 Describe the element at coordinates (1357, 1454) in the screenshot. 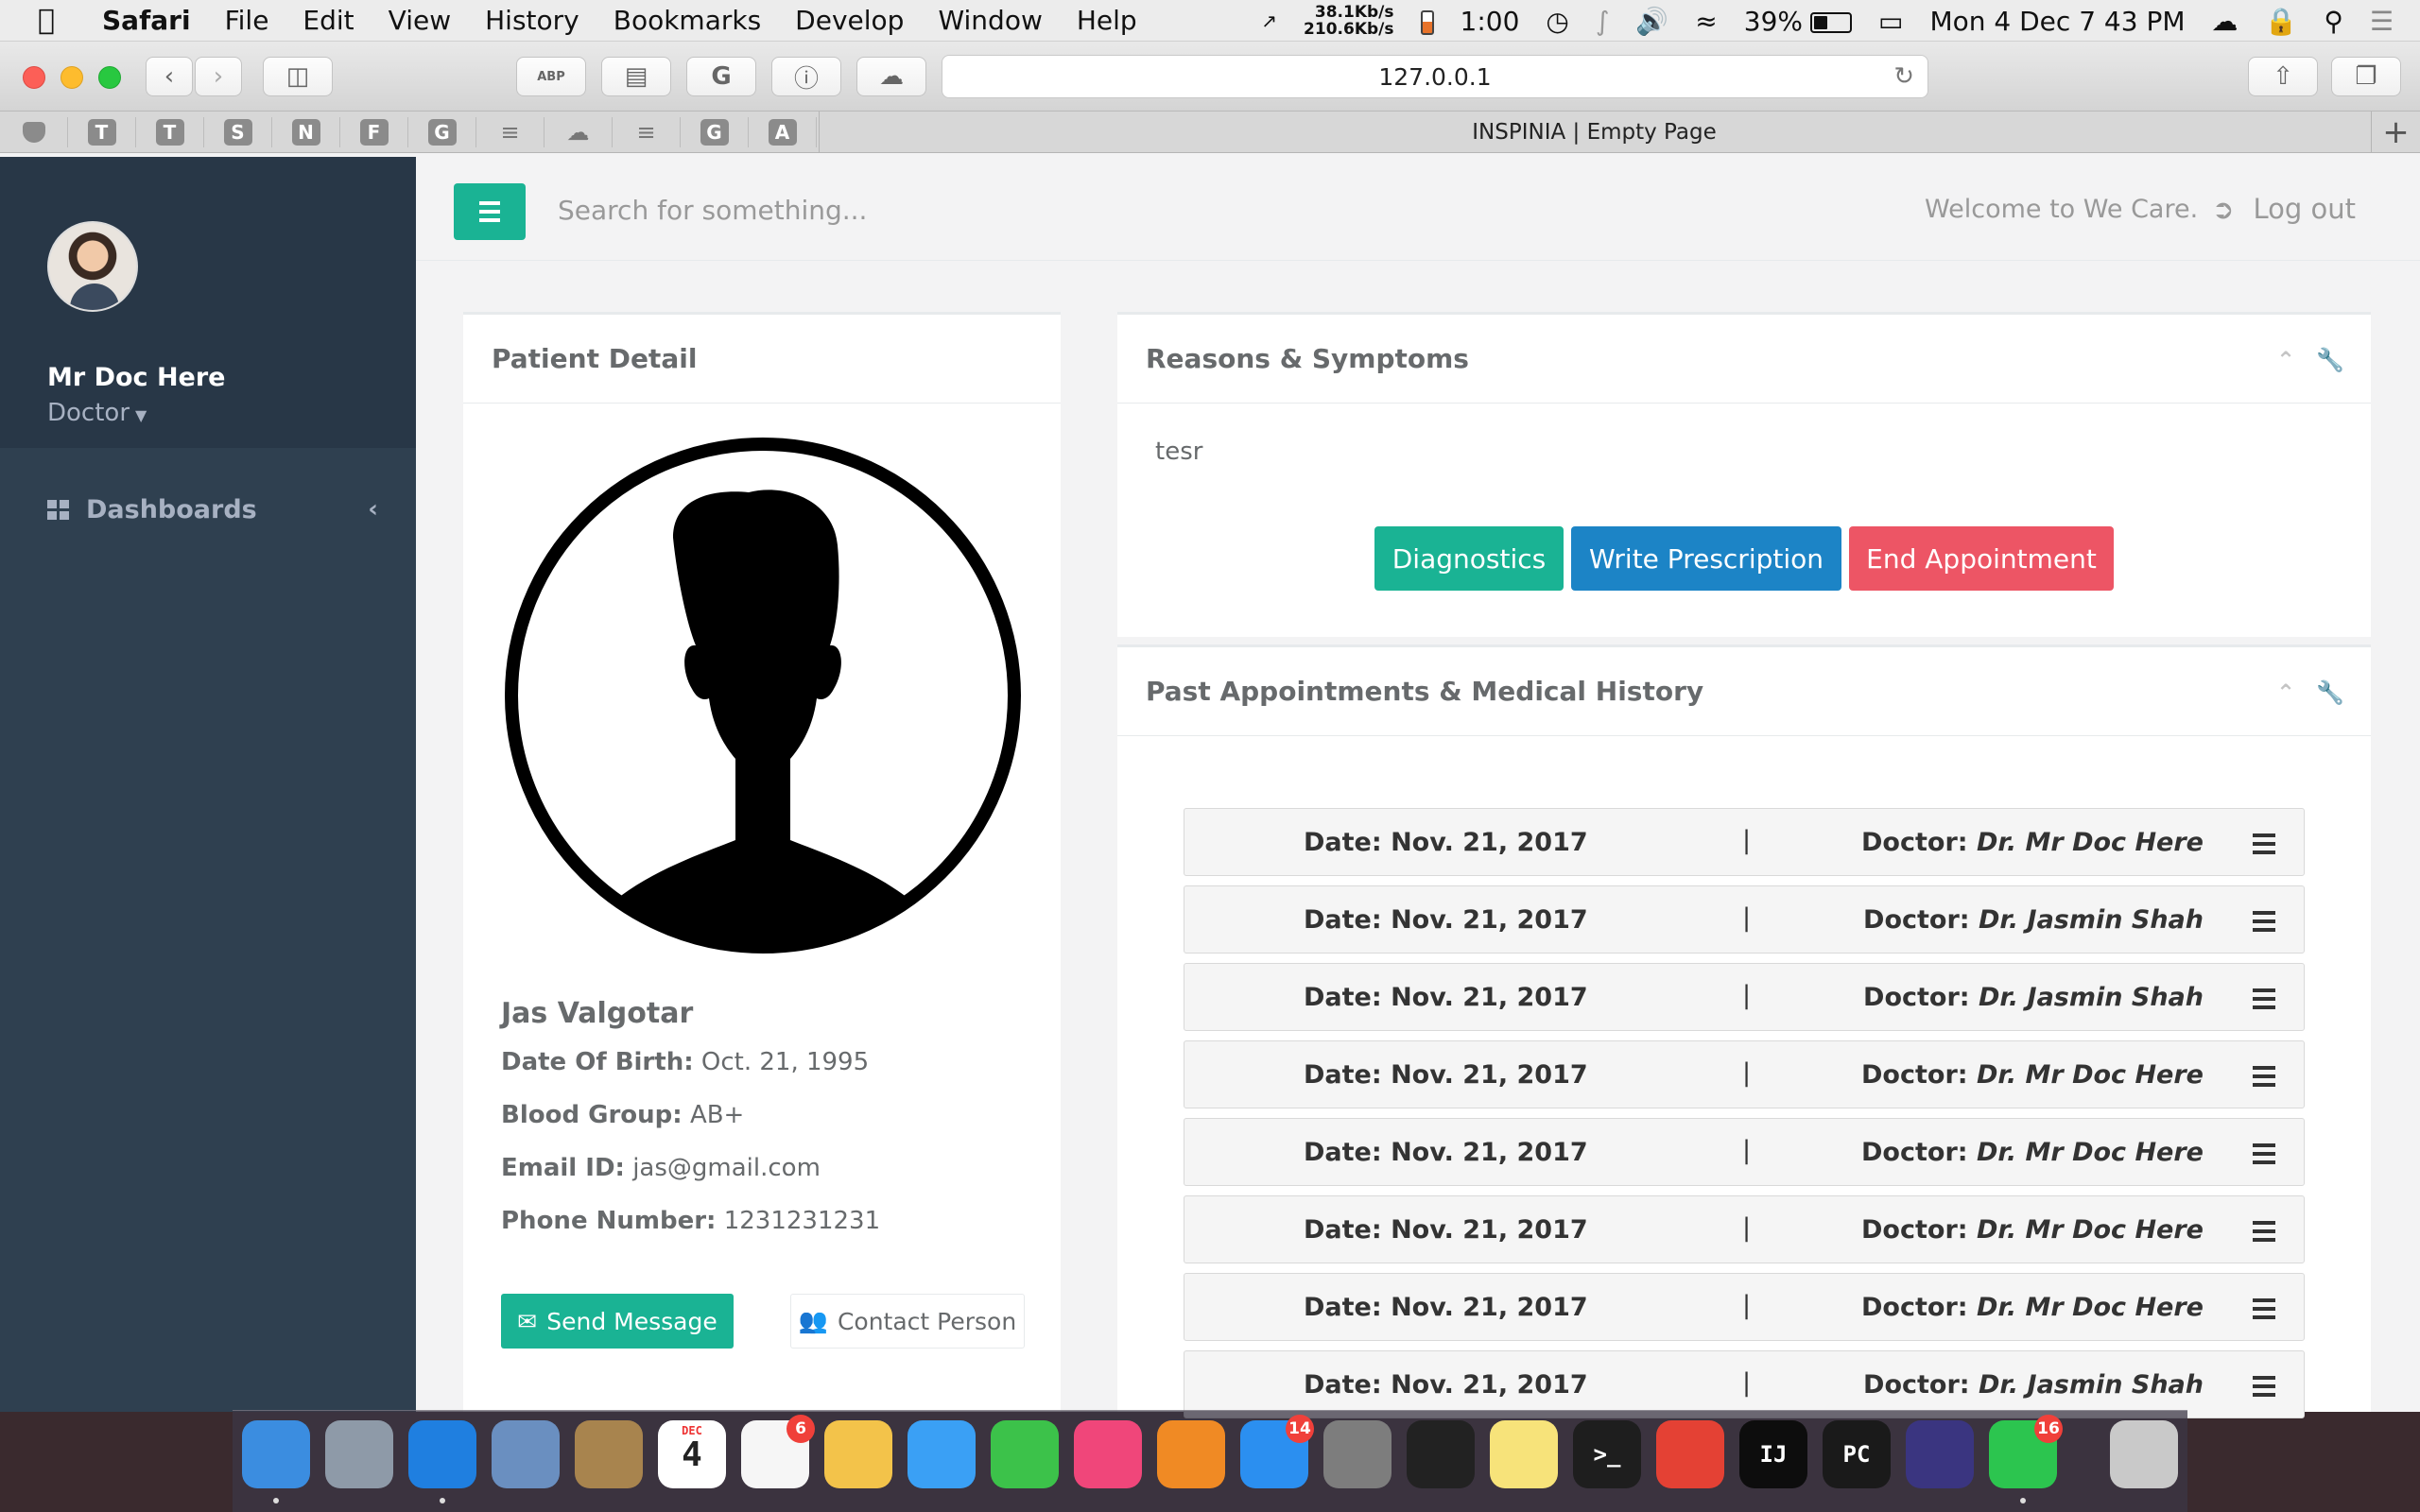

I see `system-preferences-icon` at that location.